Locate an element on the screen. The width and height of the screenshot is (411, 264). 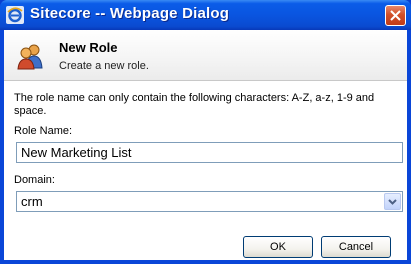
users-role-icon is located at coordinates (30, 56).